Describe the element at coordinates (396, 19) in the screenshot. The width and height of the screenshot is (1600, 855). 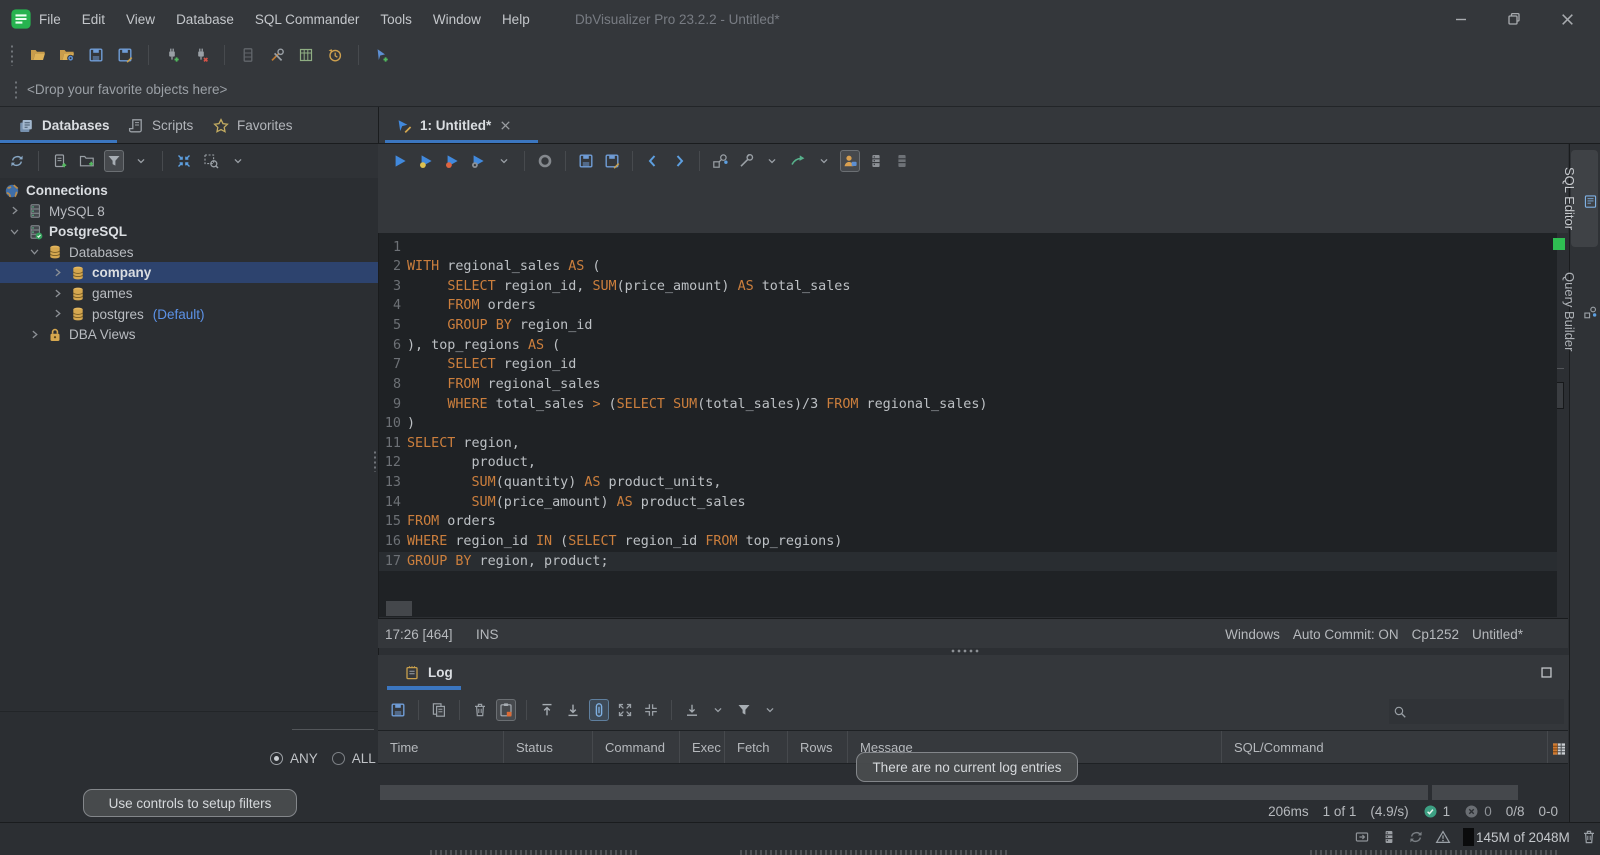
I see `menu-tools: Tools` at that location.